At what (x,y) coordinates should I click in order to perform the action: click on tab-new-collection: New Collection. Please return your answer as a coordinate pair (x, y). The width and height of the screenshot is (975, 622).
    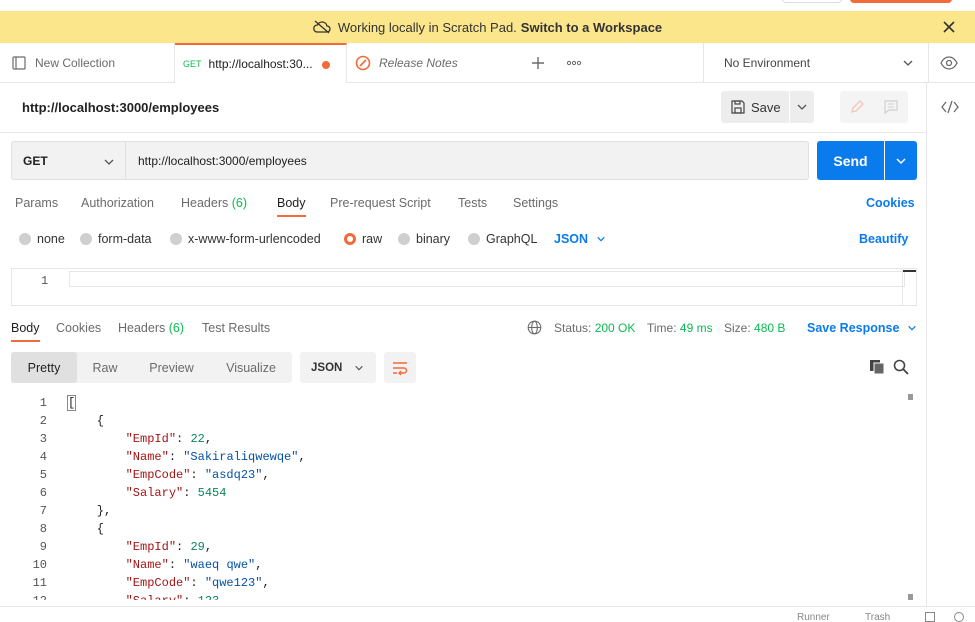
    Looking at the image, I should click on (87, 63).